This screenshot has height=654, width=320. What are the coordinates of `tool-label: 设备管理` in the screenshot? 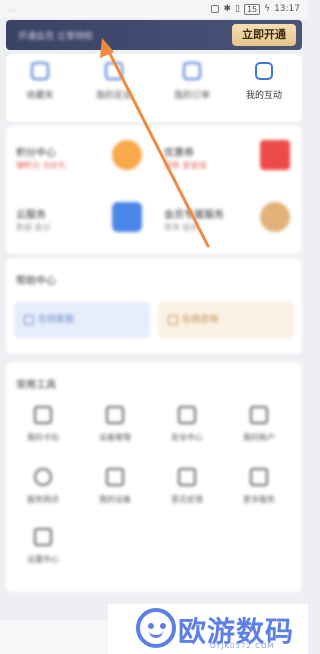 It's located at (115, 437).